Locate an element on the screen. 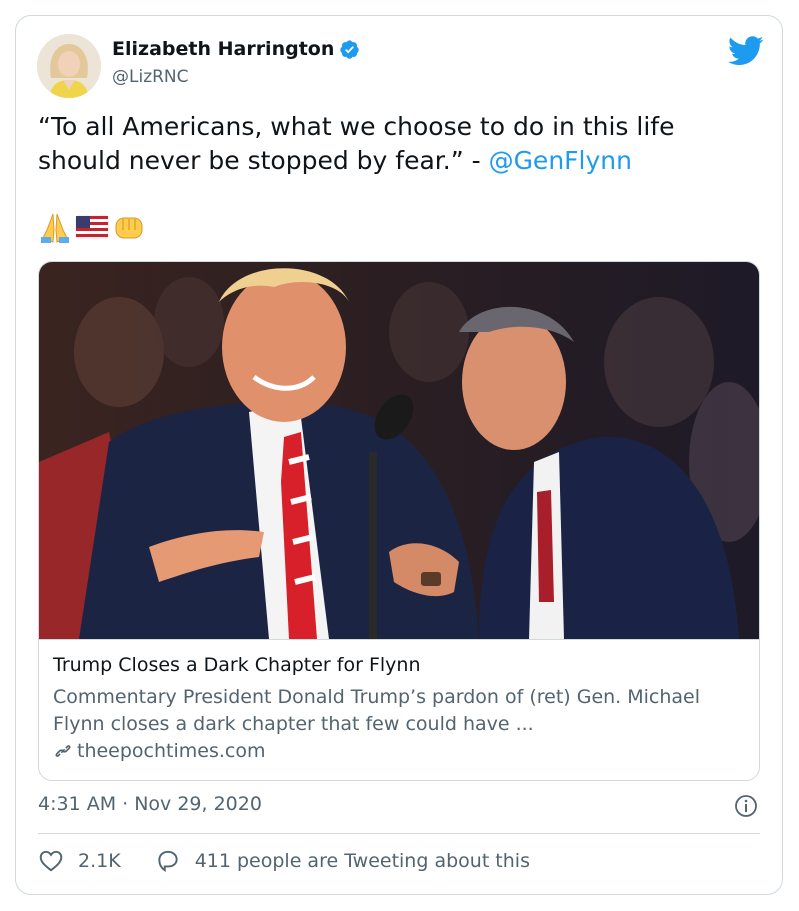  reply-bubble-icon is located at coordinates (168, 861).